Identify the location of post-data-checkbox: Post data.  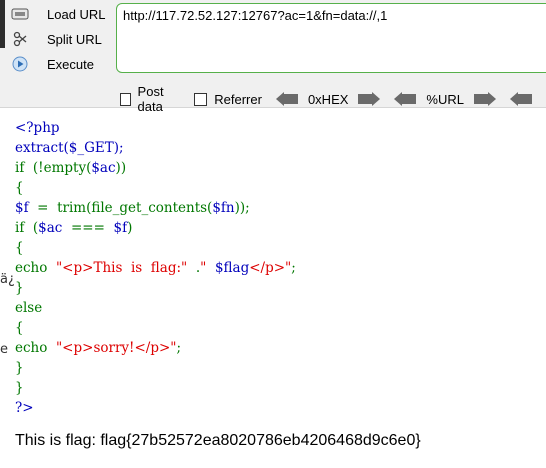
(150, 99).